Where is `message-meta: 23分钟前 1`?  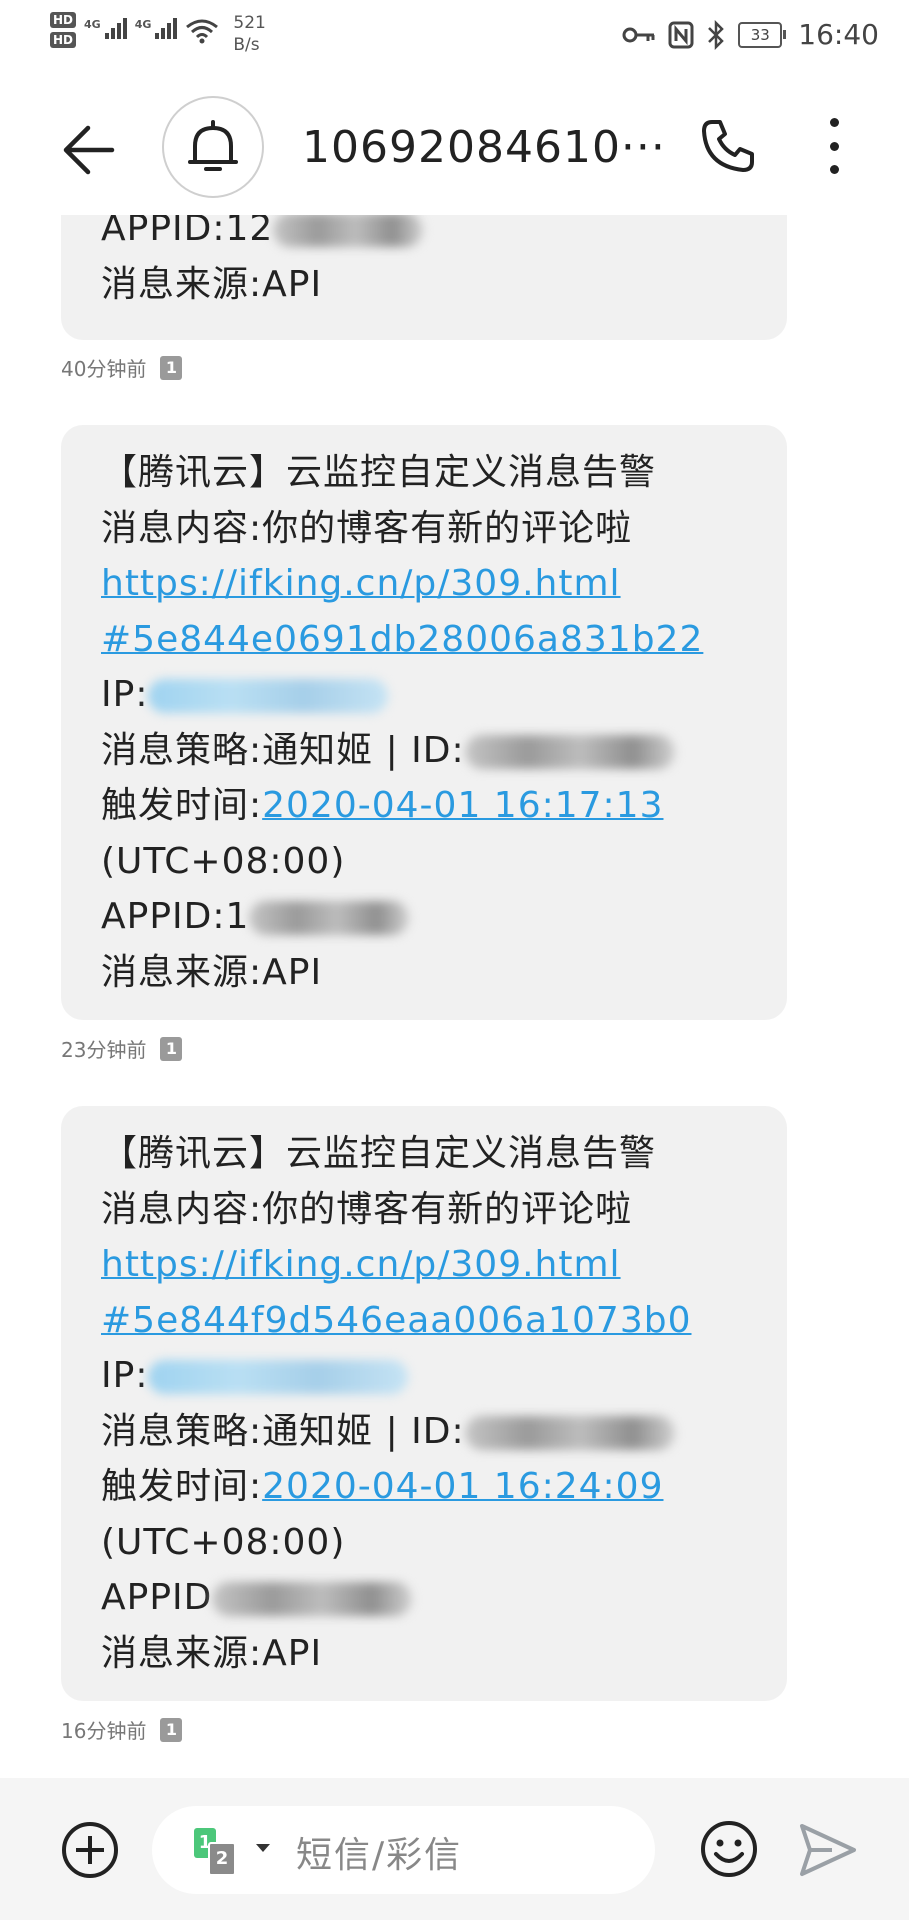 message-meta: 23分钟前 1 is located at coordinates (122, 1048).